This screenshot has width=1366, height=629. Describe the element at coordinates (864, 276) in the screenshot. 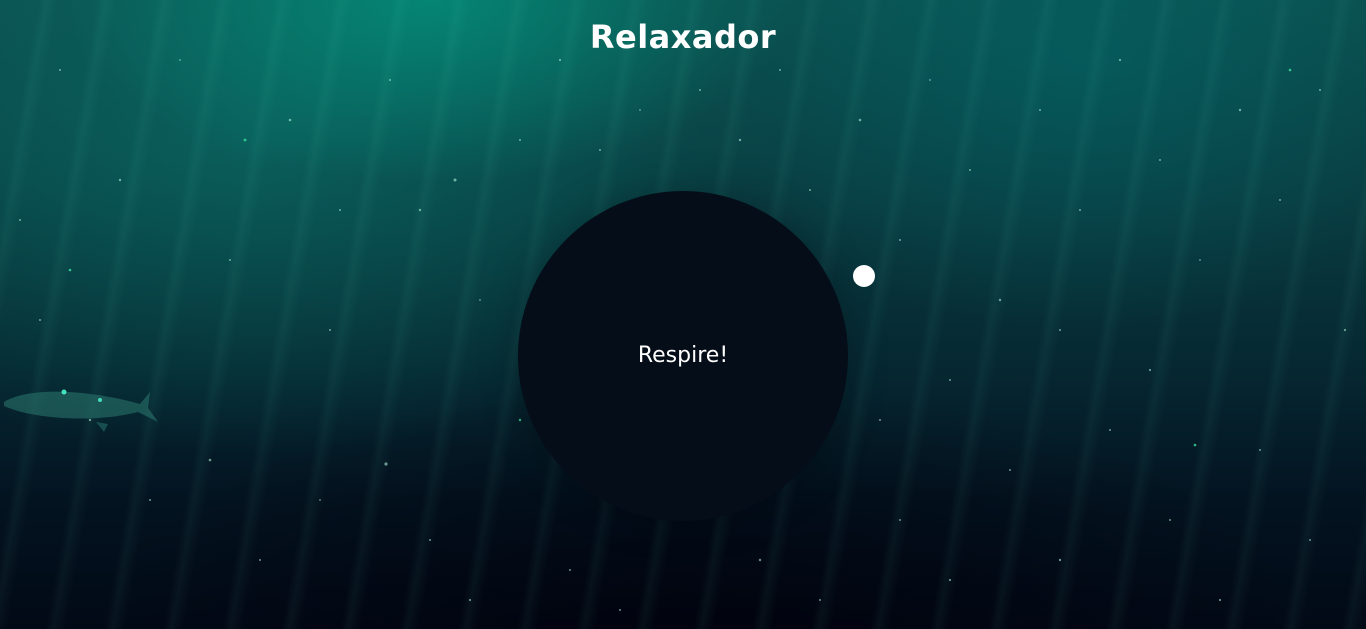

I see `pointer-dot` at that location.